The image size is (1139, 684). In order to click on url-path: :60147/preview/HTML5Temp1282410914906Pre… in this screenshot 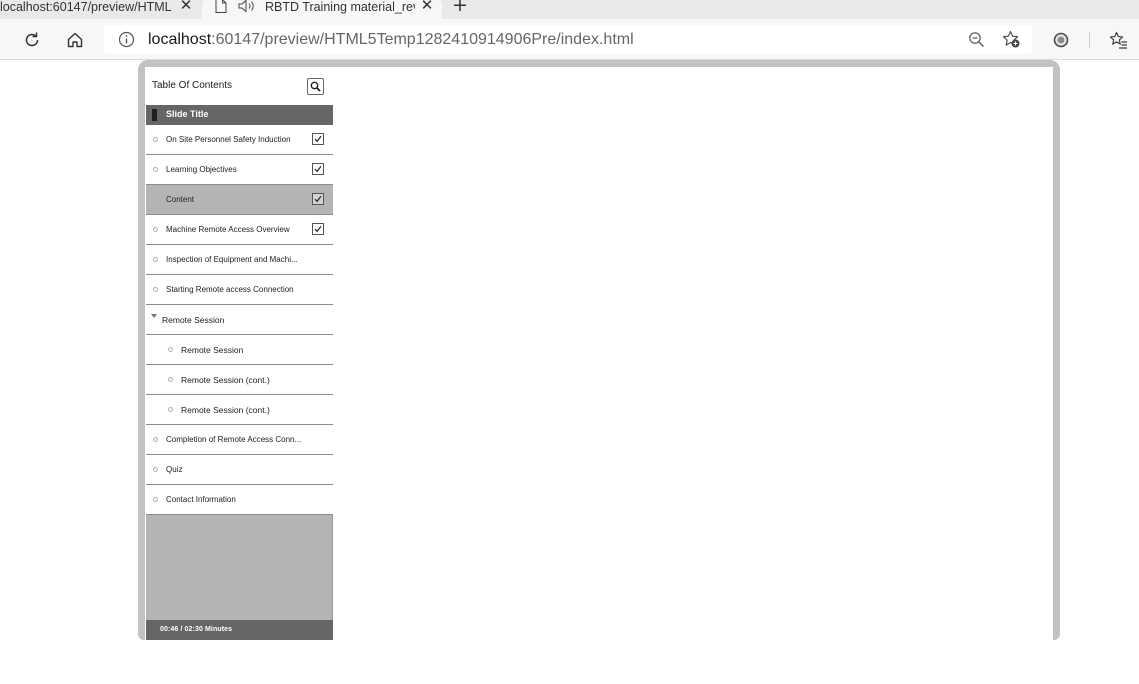, I will do `click(422, 39)`.